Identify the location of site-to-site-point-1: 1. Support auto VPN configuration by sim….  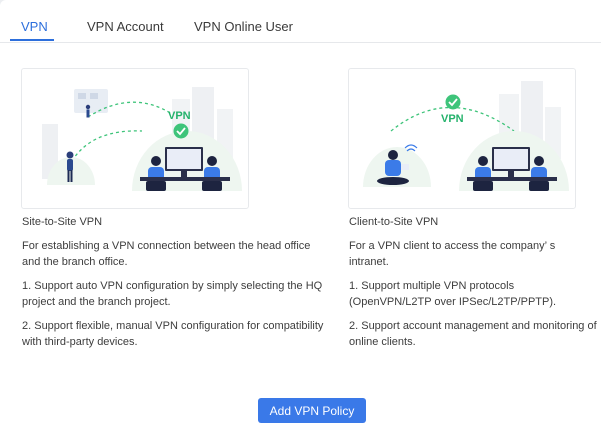
(172, 294).